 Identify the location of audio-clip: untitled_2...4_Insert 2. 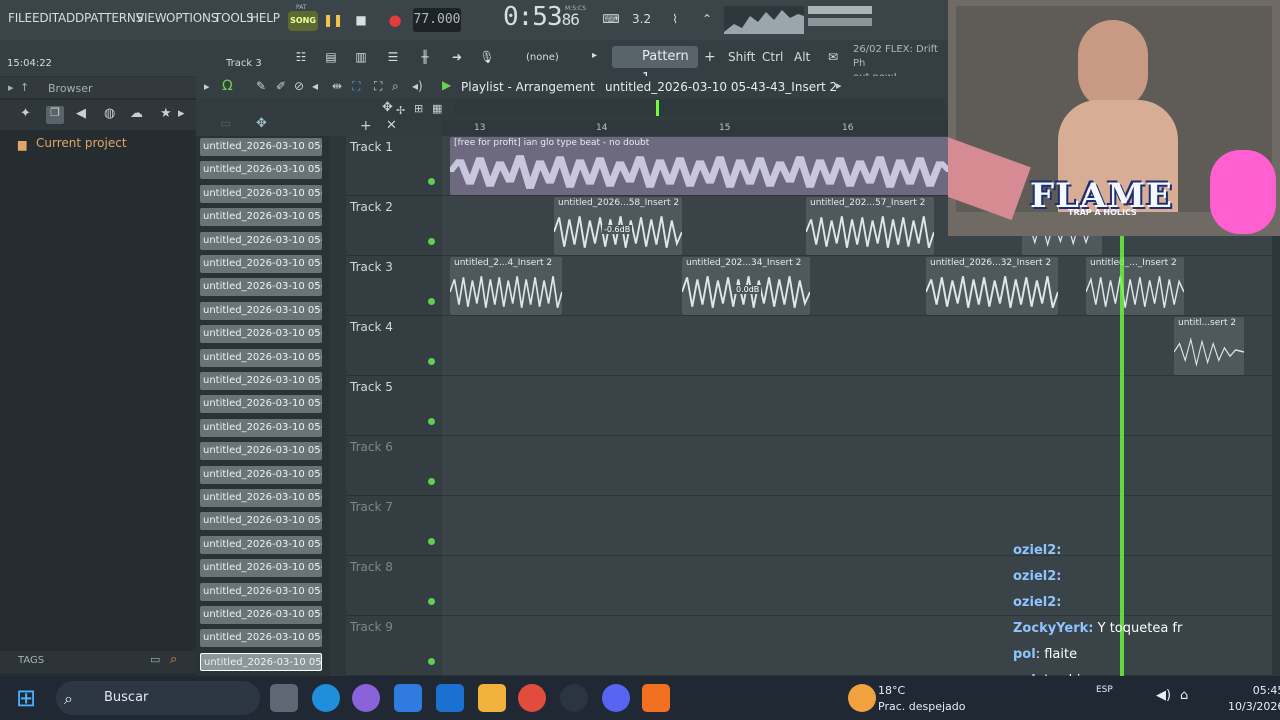
(506, 286).